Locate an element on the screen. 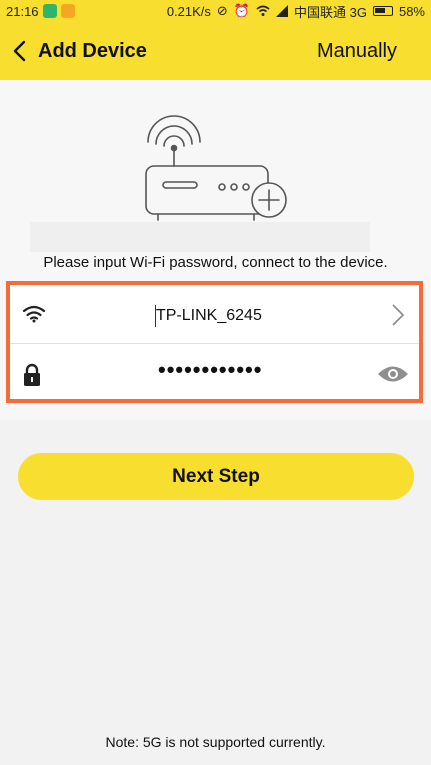  chevron-right-icon is located at coordinates (398, 315).